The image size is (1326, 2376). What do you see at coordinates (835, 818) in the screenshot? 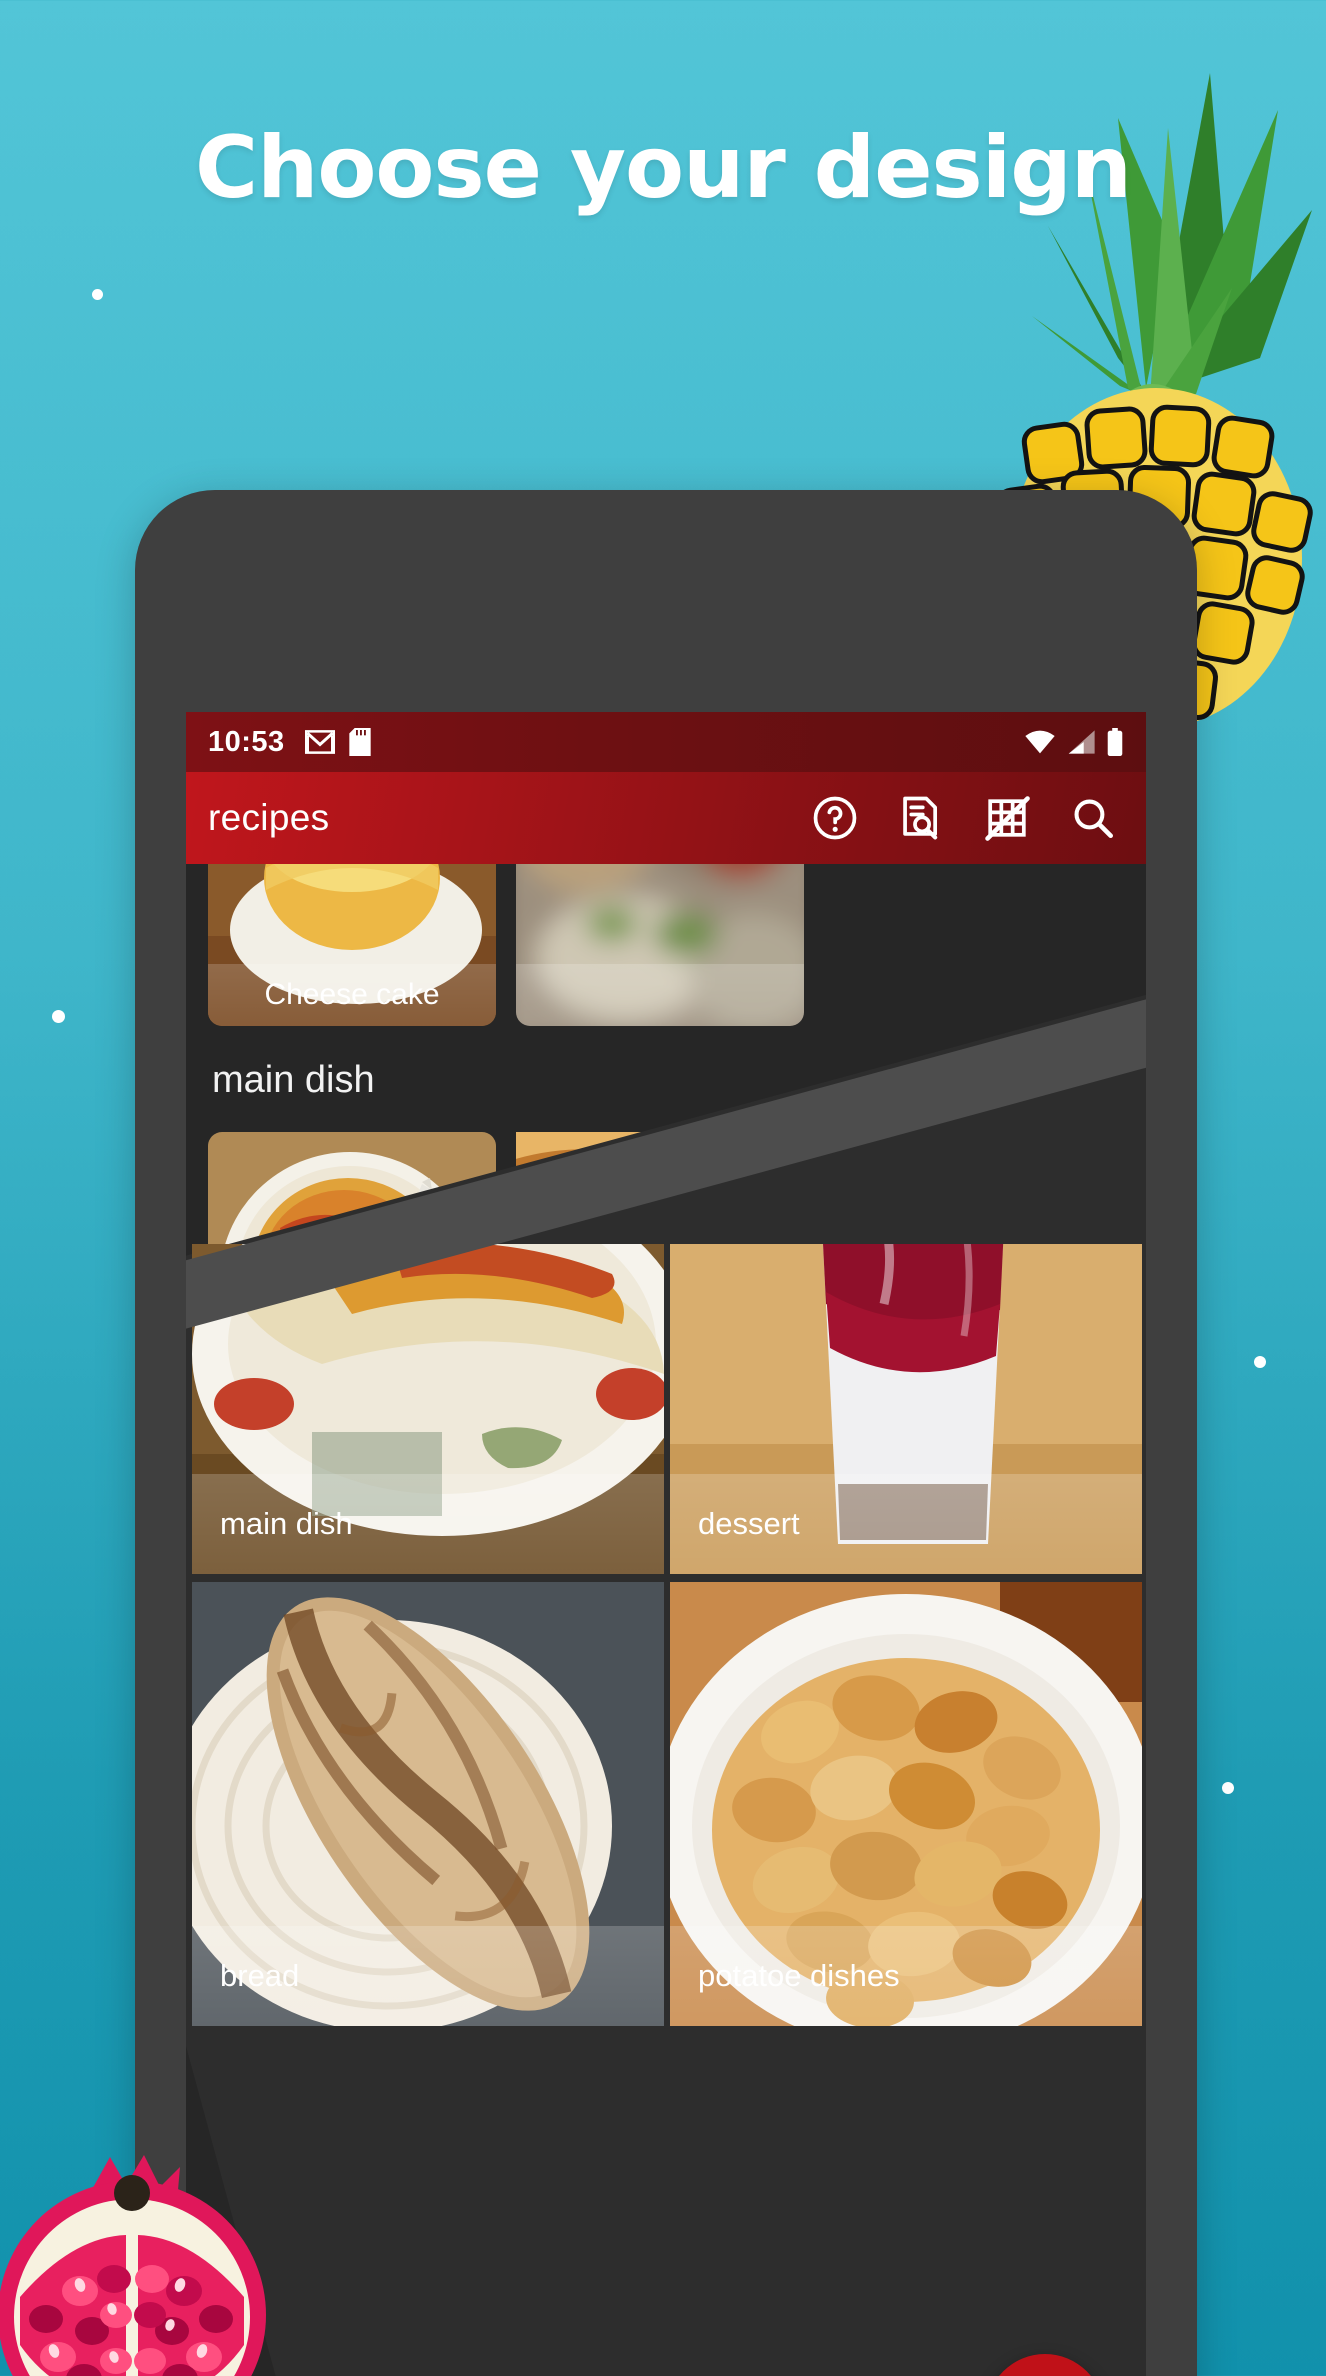
I see `help-icon` at bounding box center [835, 818].